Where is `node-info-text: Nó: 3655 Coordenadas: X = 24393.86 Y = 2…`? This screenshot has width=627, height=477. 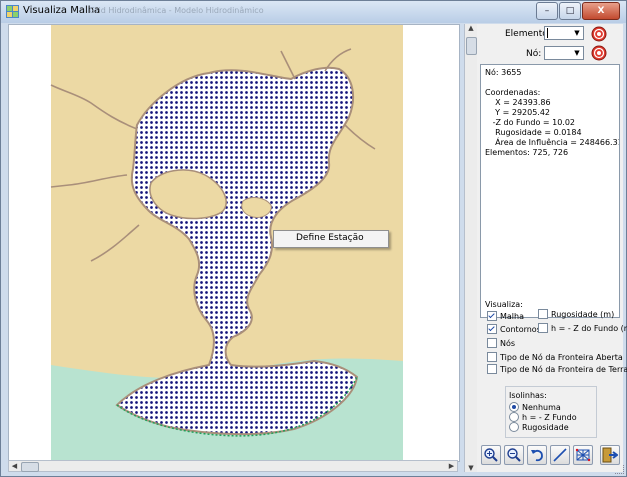 node-info-text: Nó: 3655 Coordenadas: X = 24393.86 Y = 2… is located at coordinates (550, 191).